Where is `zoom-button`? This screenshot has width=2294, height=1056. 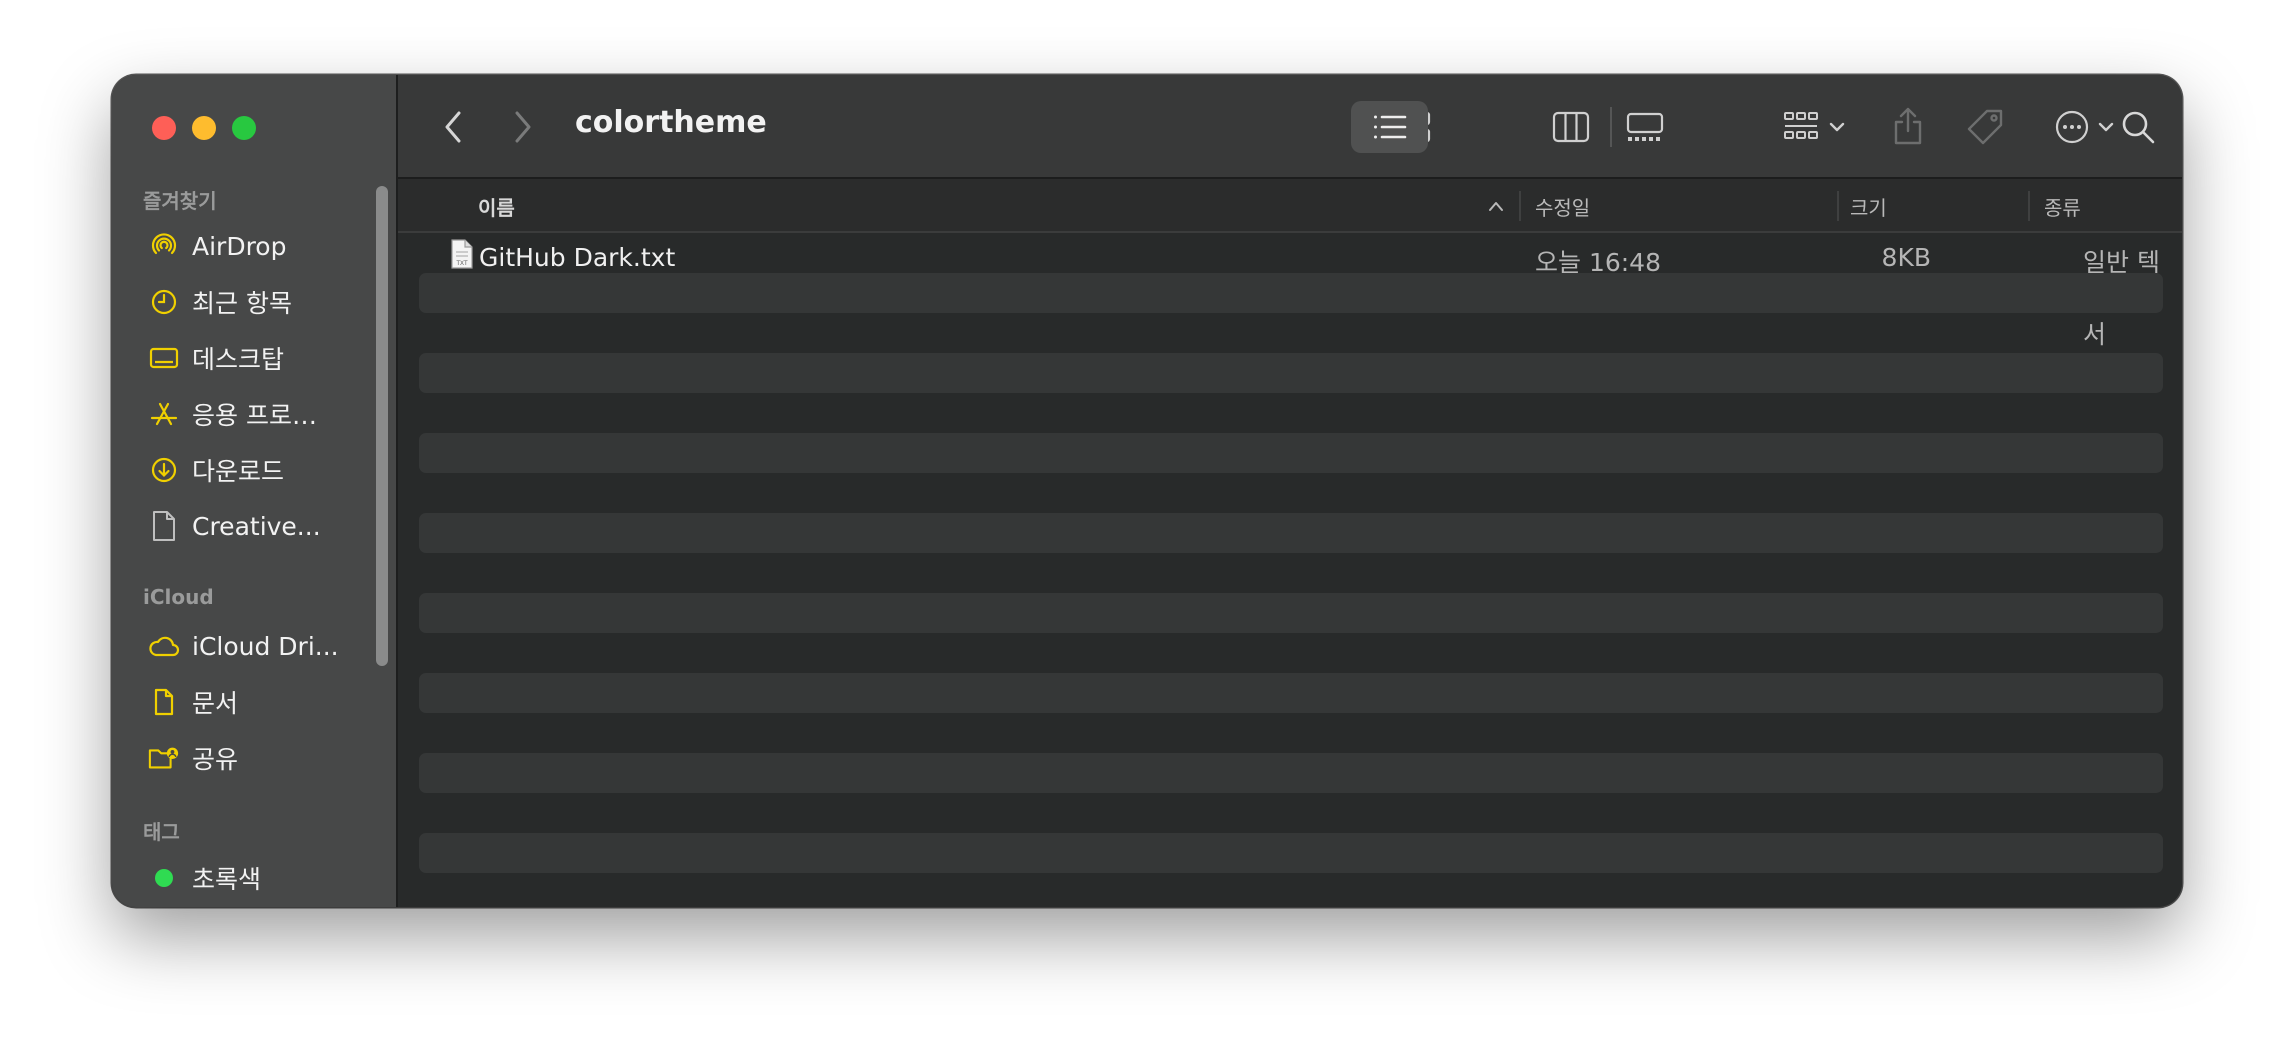
zoom-button is located at coordinates (244, 128).